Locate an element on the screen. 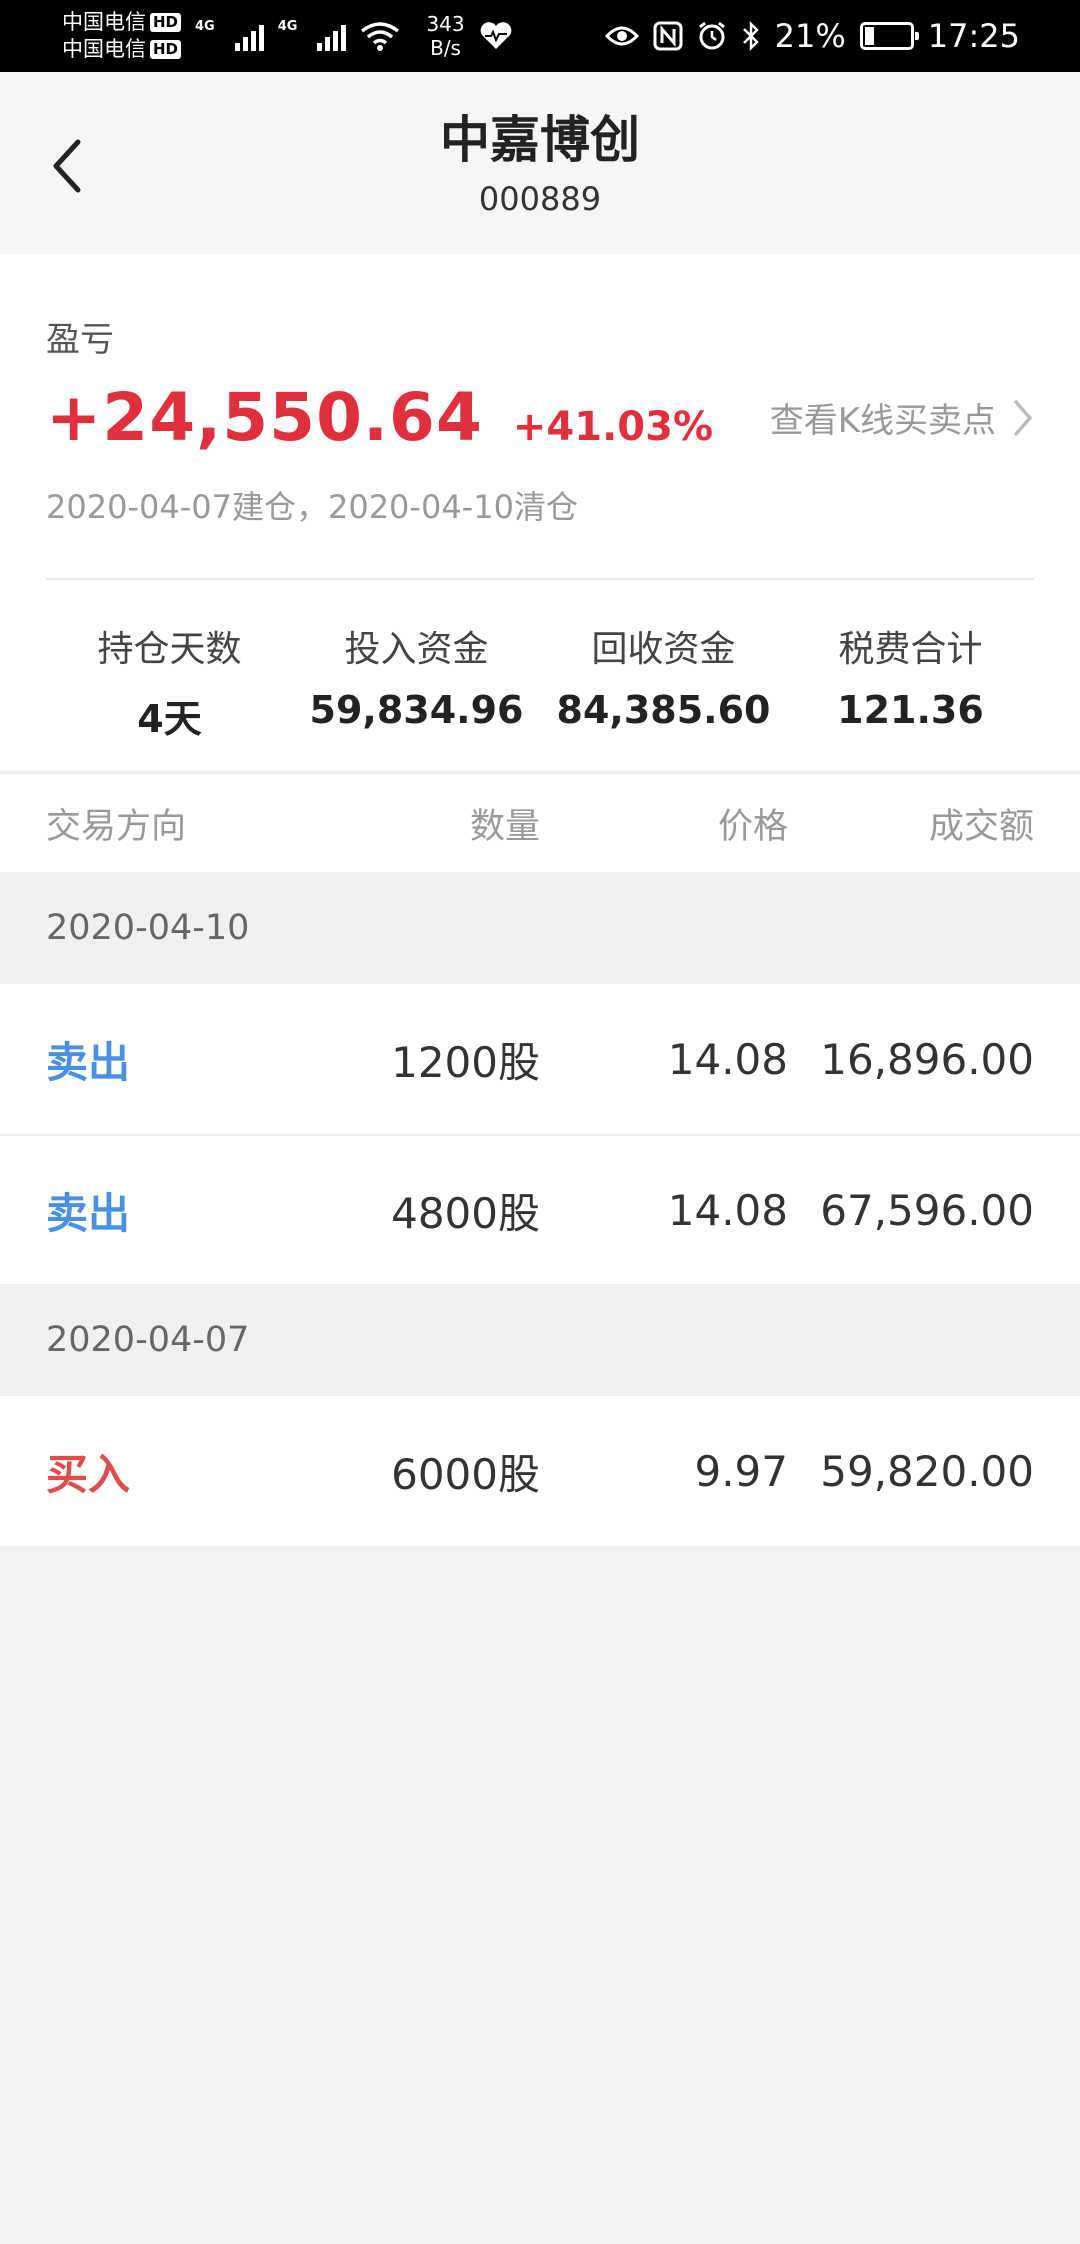 Image resolution: width=1080 pixels, height=2244 pixels. carrier-info: 中国电信 HD 中国电信 HD is located at coordinates (122, 36).